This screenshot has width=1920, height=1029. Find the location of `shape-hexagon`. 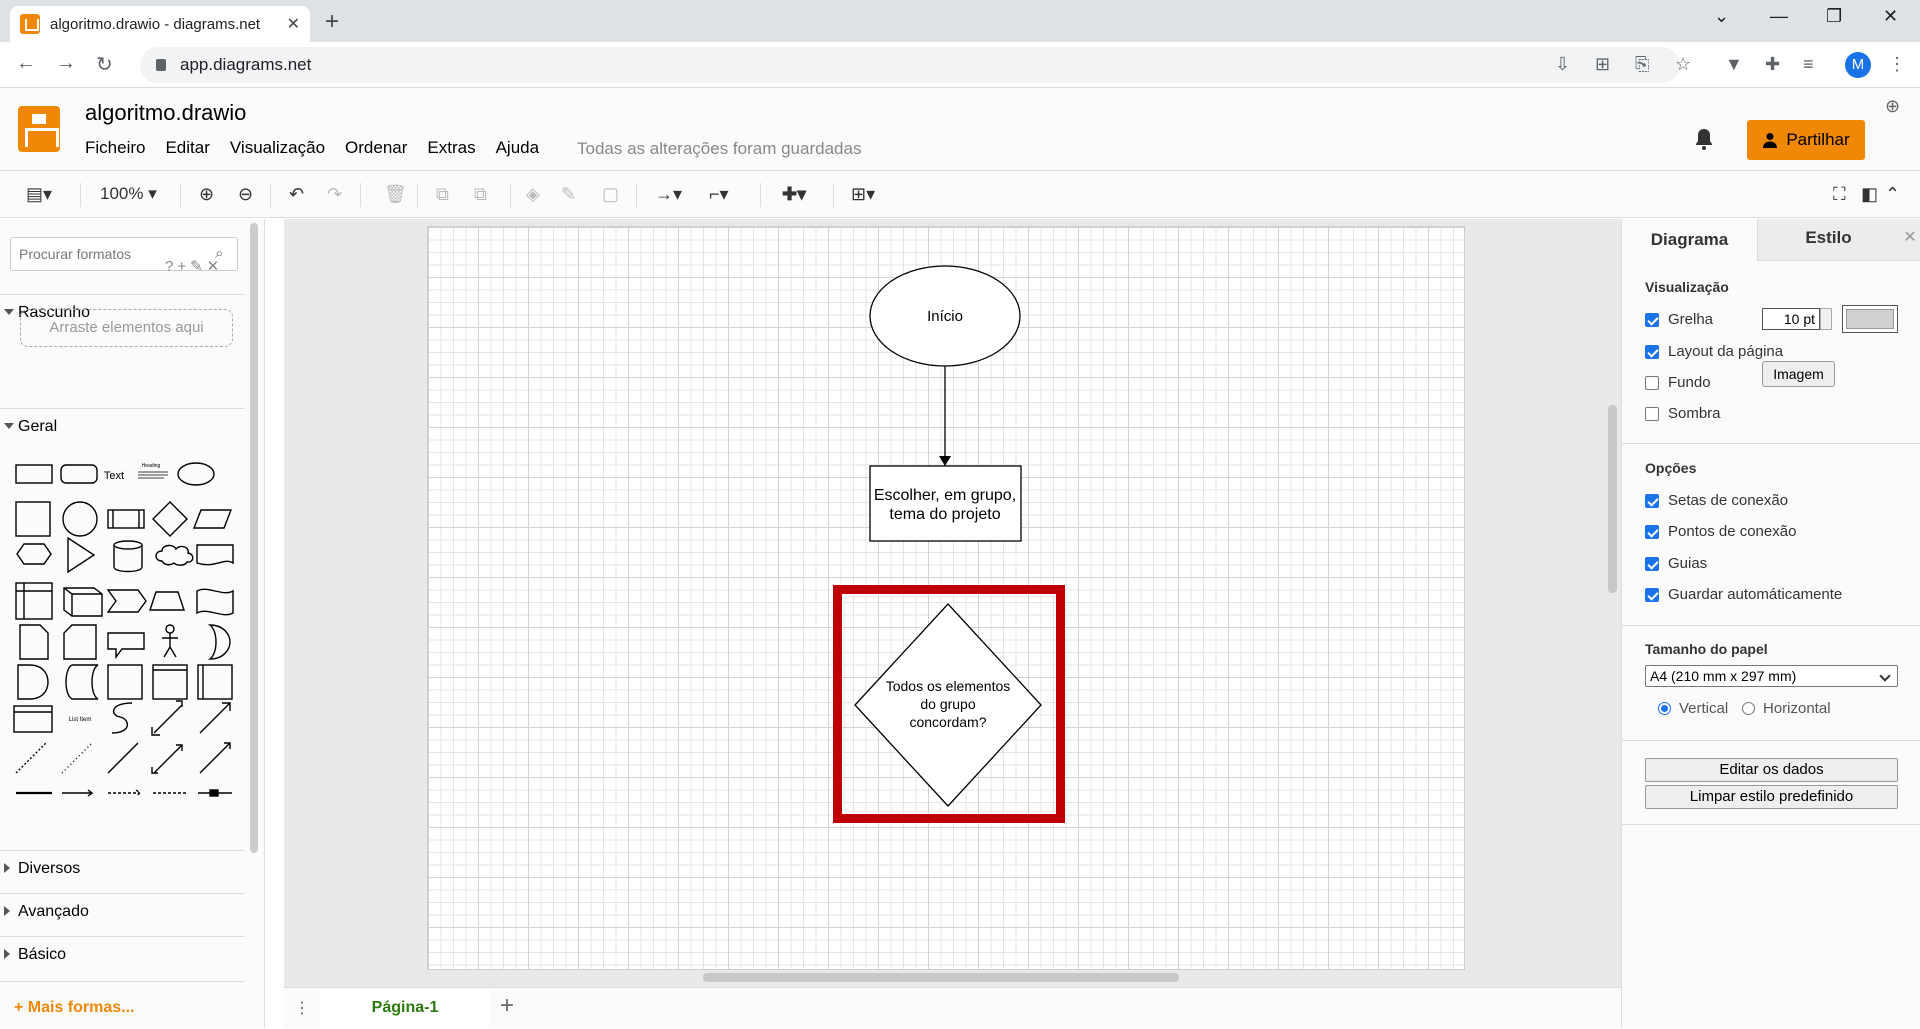

shape-hexagon is located at coordinates (34, 554).